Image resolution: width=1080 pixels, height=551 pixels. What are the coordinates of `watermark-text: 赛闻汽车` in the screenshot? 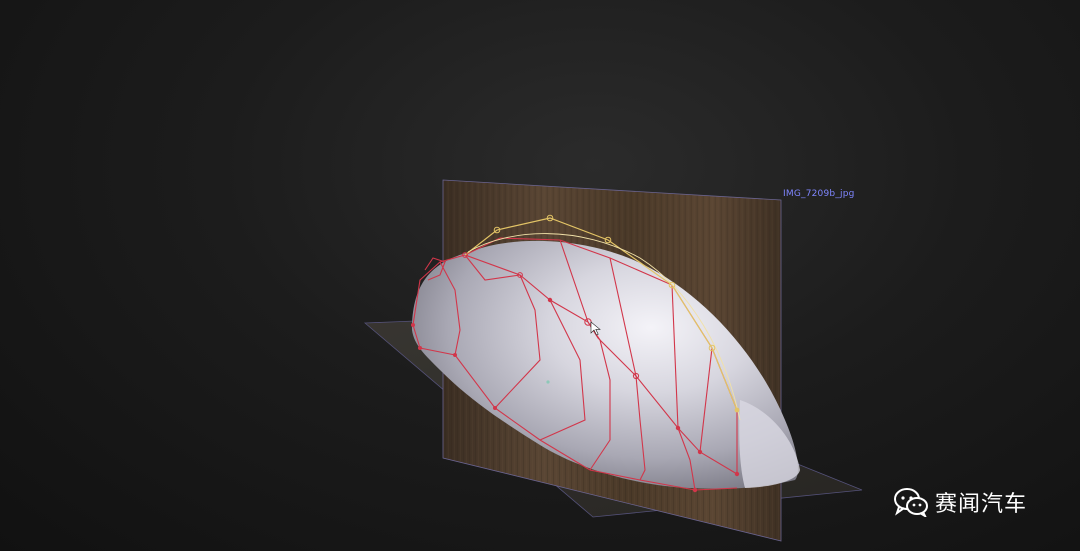 It's located at (981, 504).